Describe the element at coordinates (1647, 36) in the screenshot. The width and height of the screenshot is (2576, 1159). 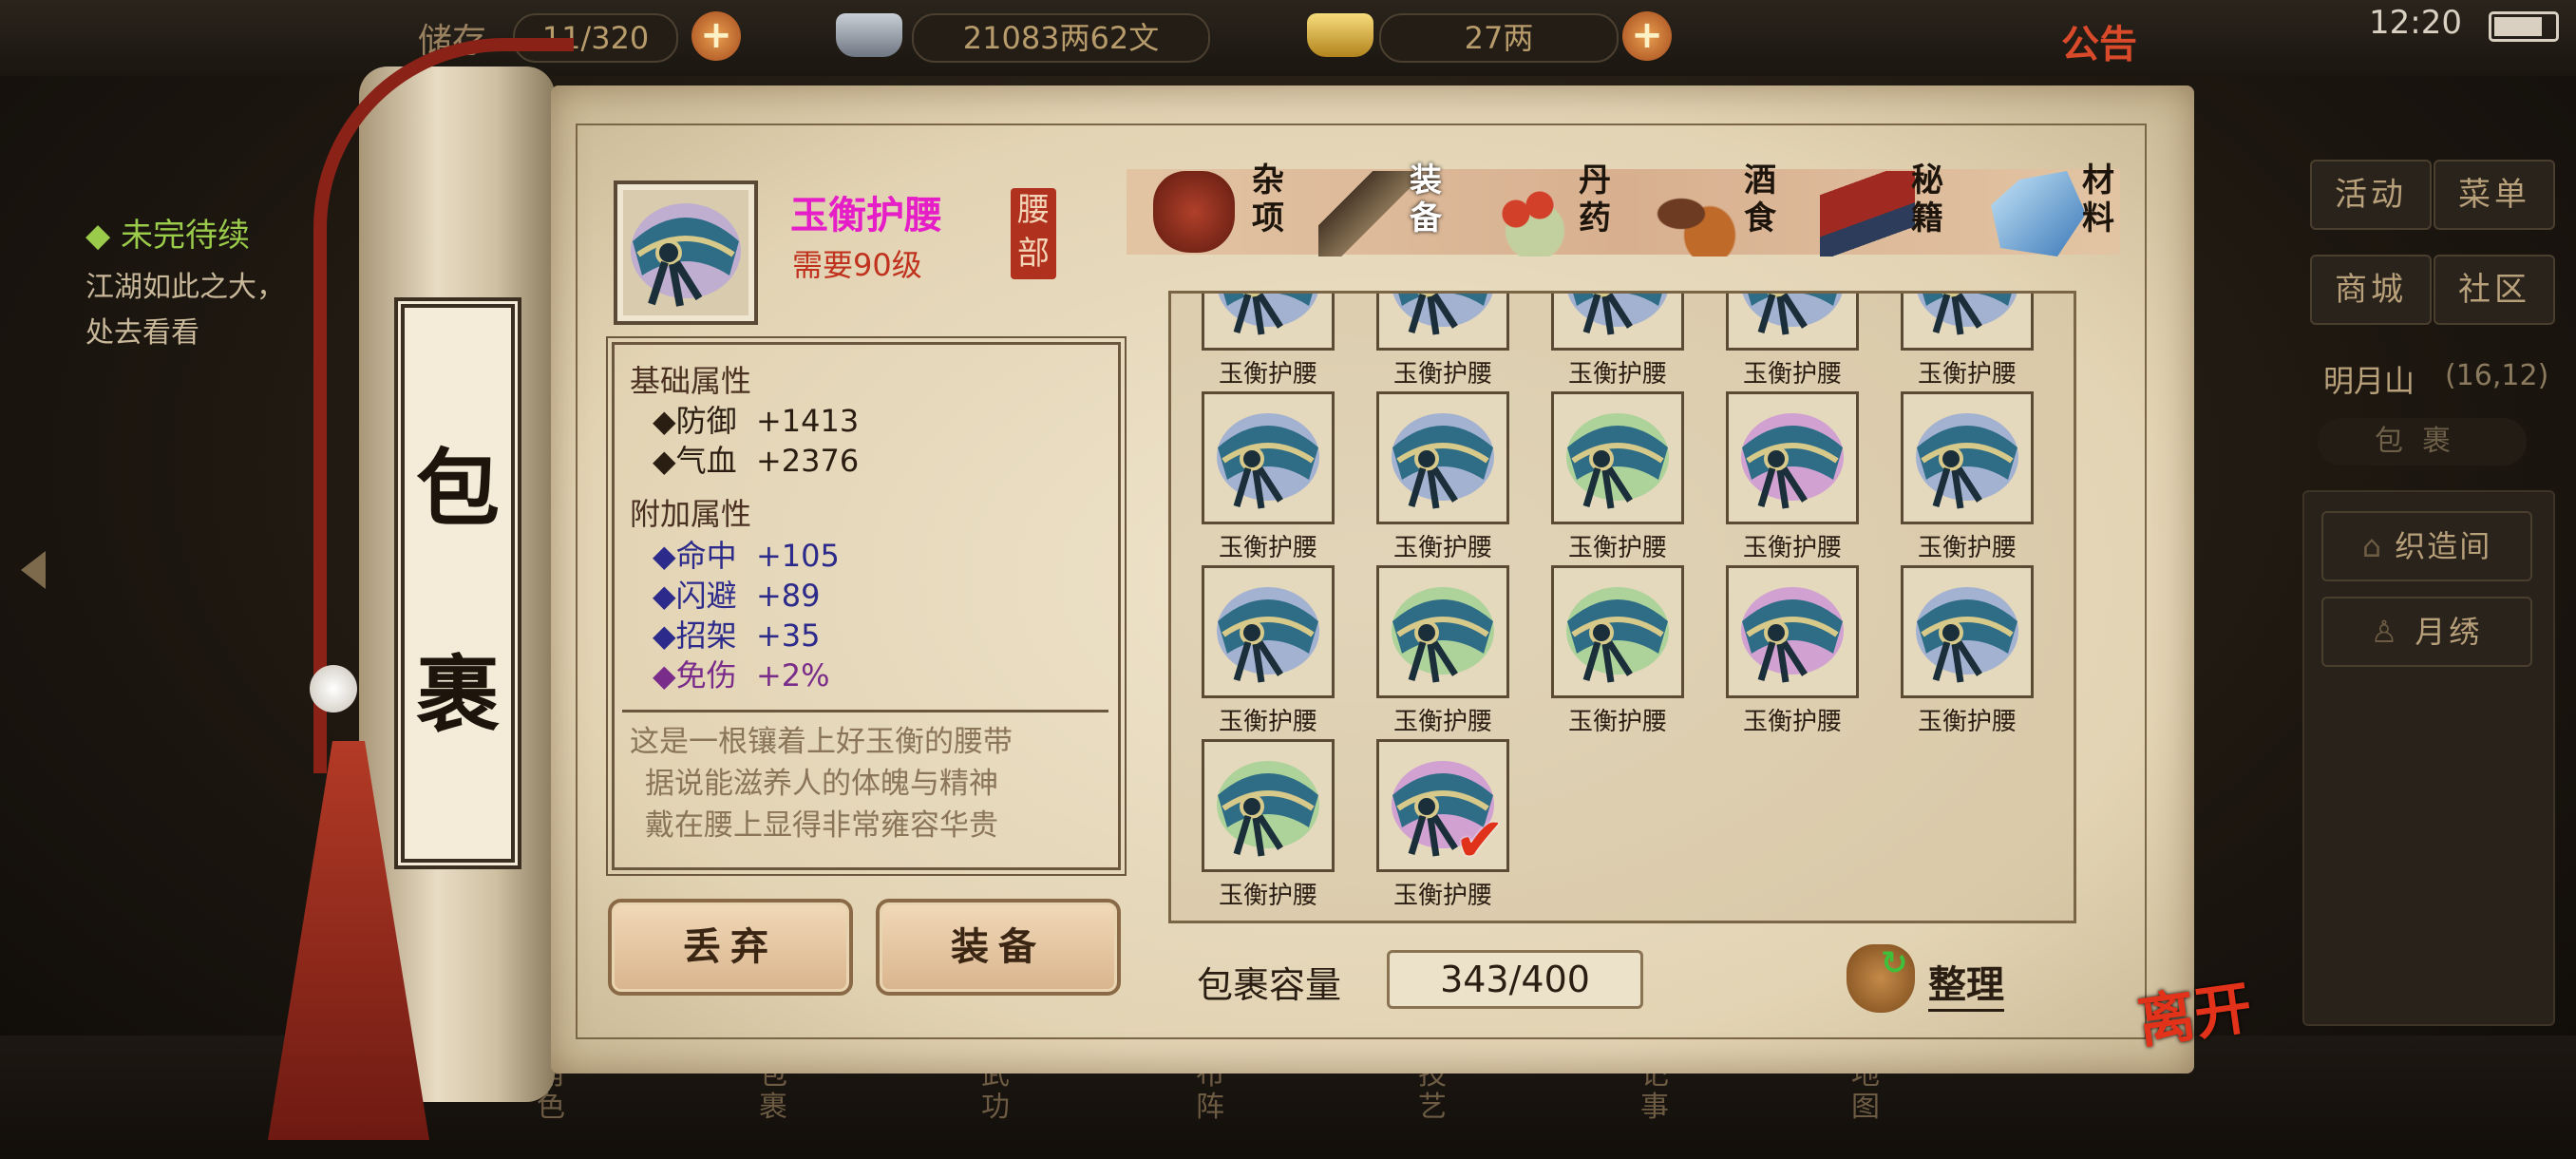
I see `add-gold-button: +` at that location.